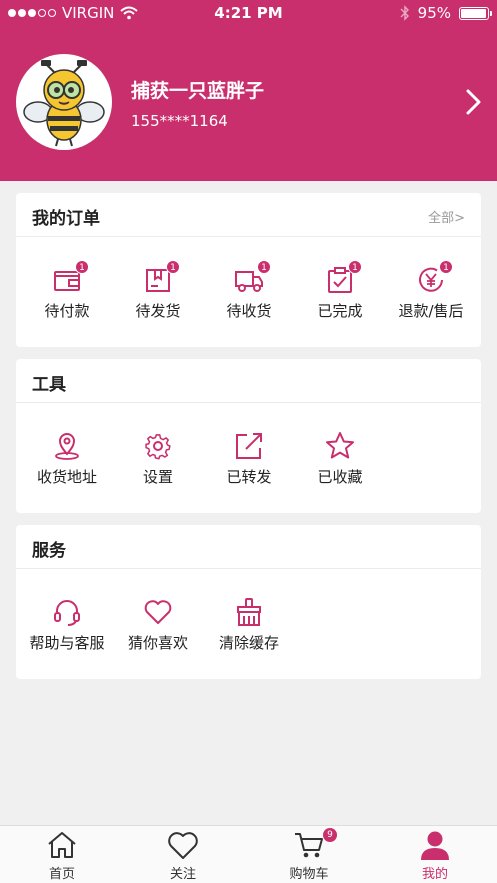 The image size is (497, 883). I want to click on tool-item-address: 收货地址, so click(67, 459).